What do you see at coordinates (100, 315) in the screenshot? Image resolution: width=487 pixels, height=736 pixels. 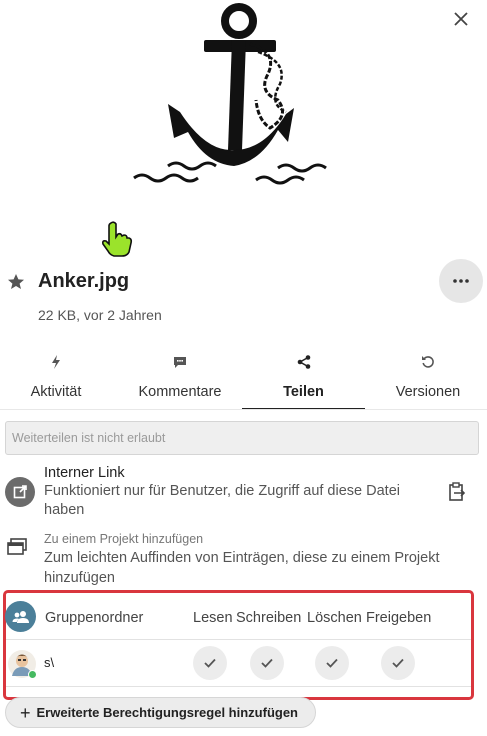 I see `file-meta: 22 KB, vor 2 Jahren` at bounding box center [100, 315].